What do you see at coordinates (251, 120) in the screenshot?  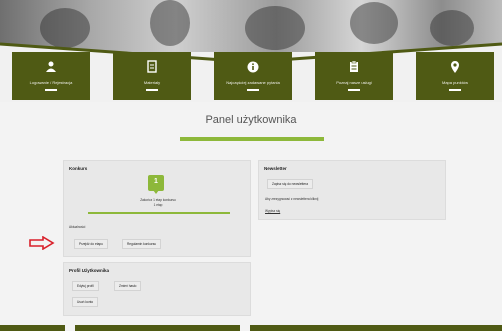 I see `page-title: Panel użytkownika` at bounding box center [251, 120].